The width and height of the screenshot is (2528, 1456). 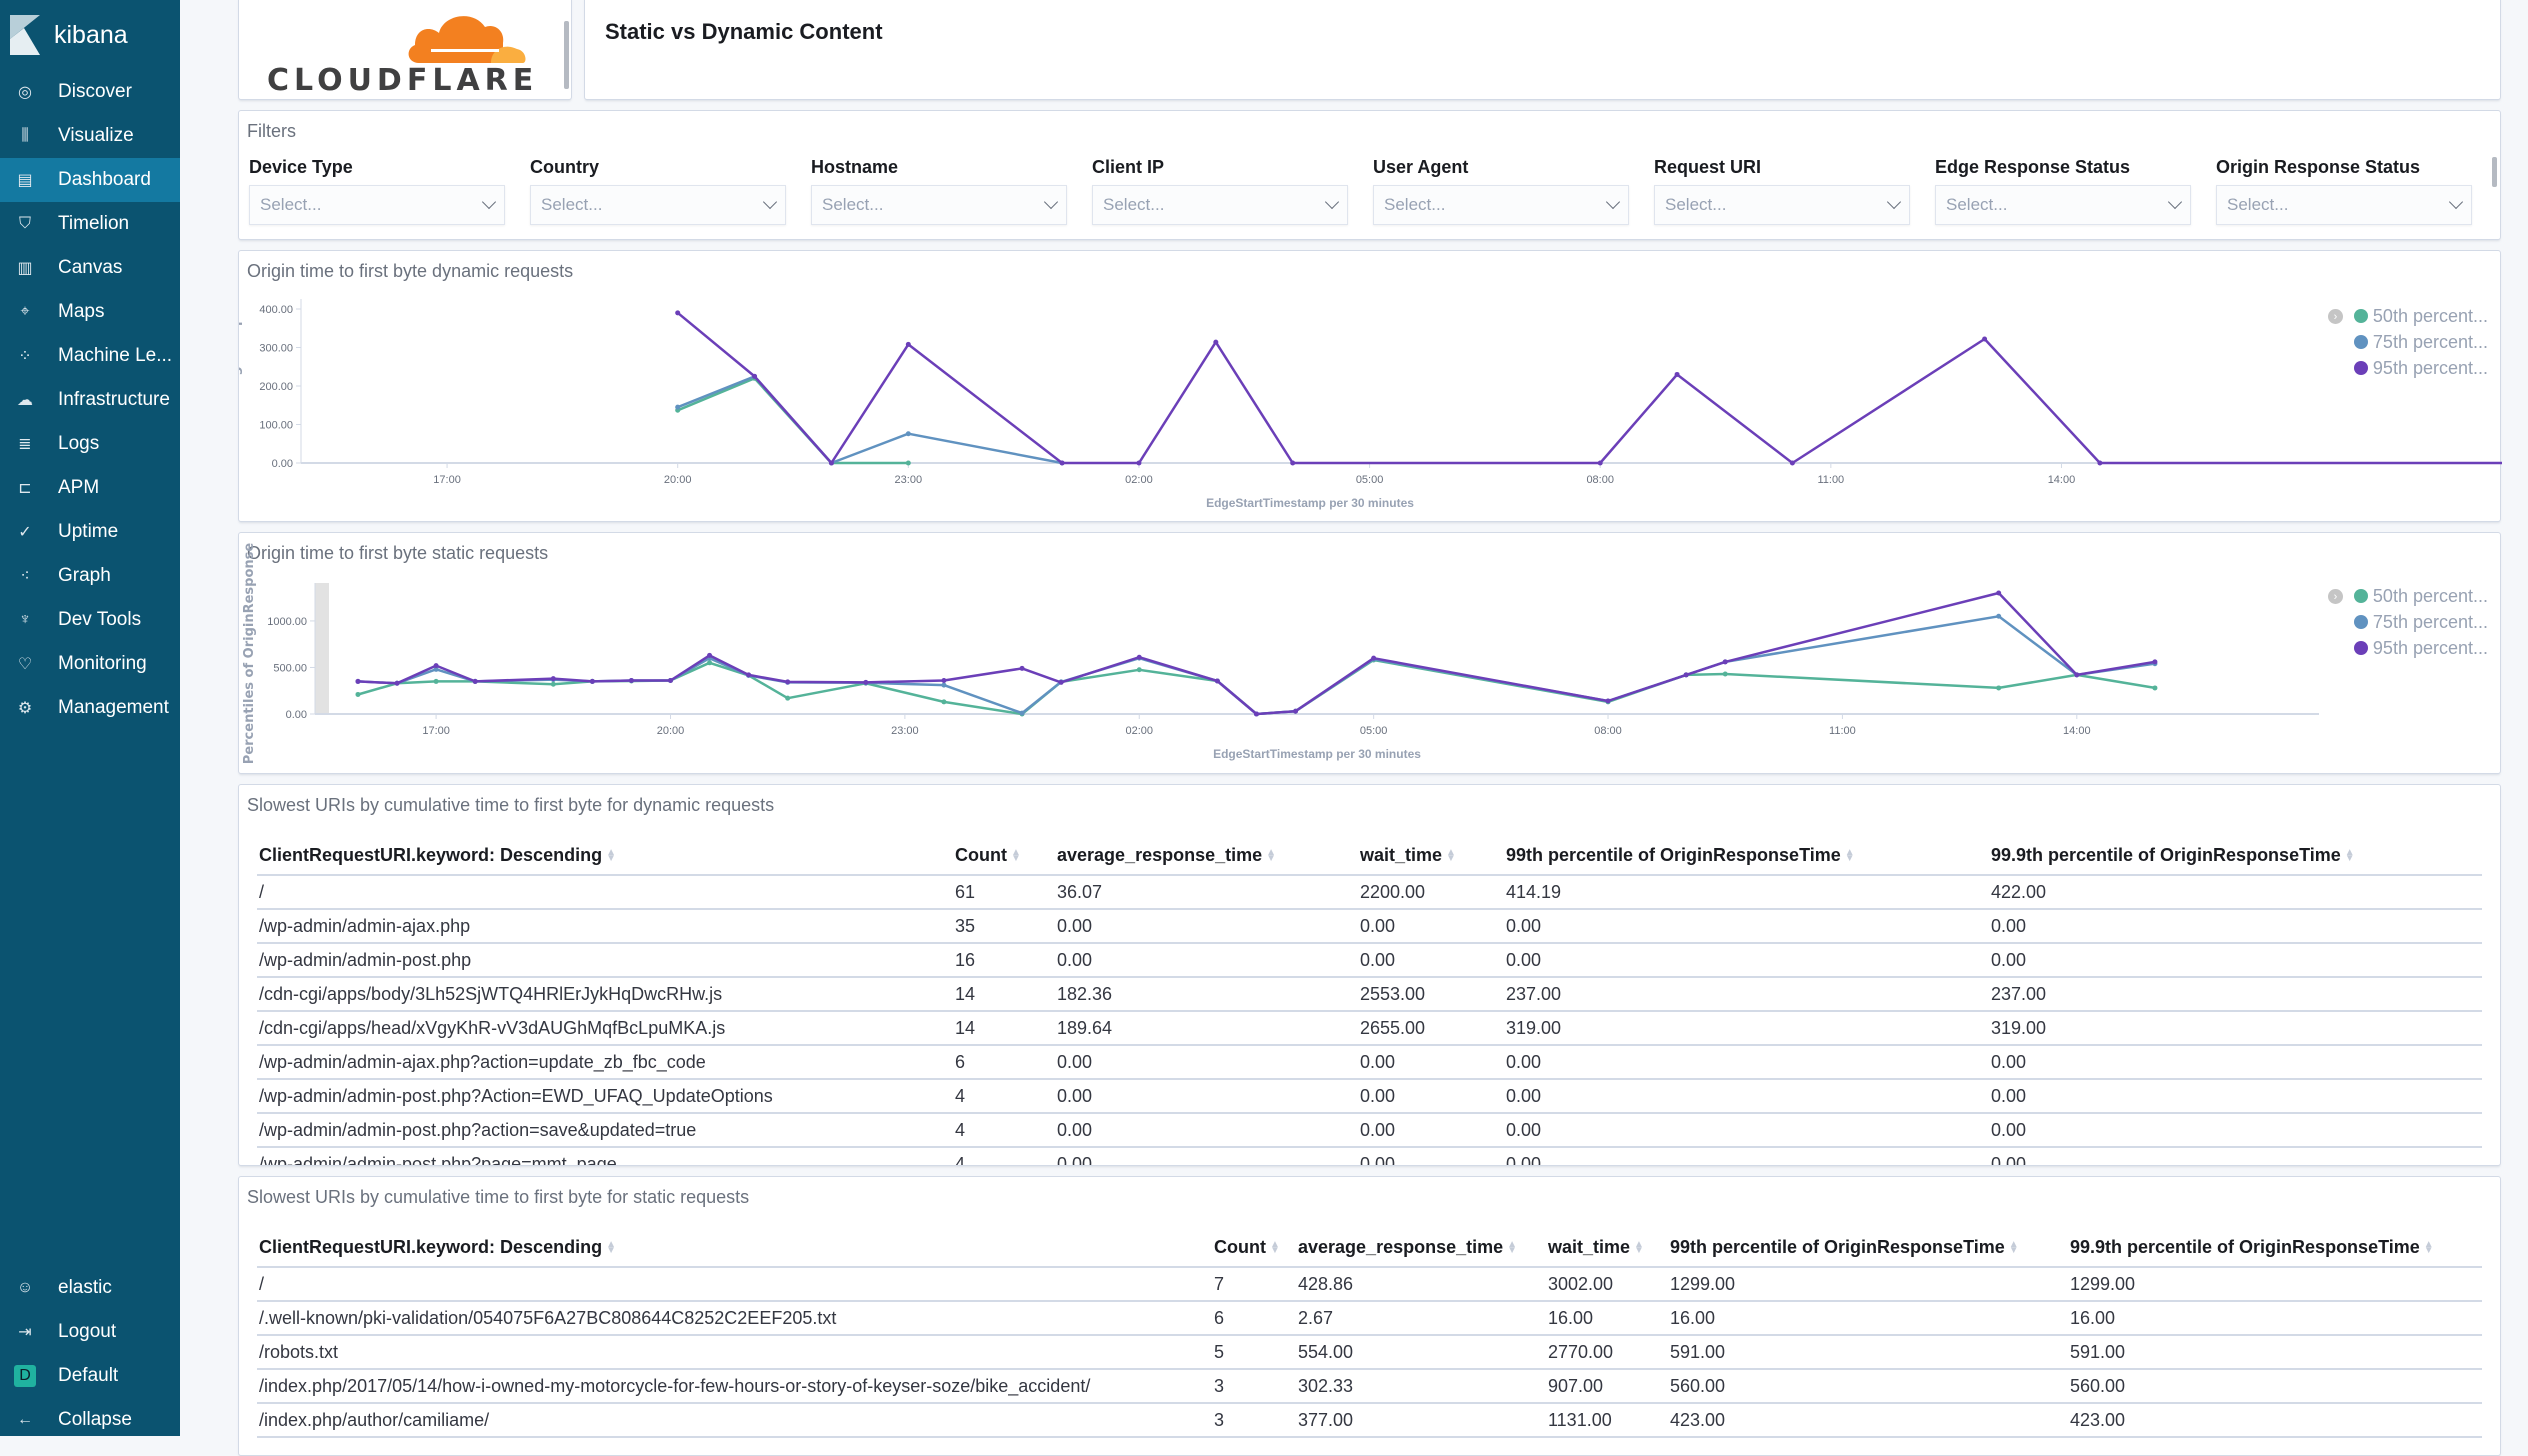 What do you see at coordinates (90, 1332) in the screenshot?
I see `sidebar-item-logout: ⇥ Logout` at bounding box center [90, 1332].